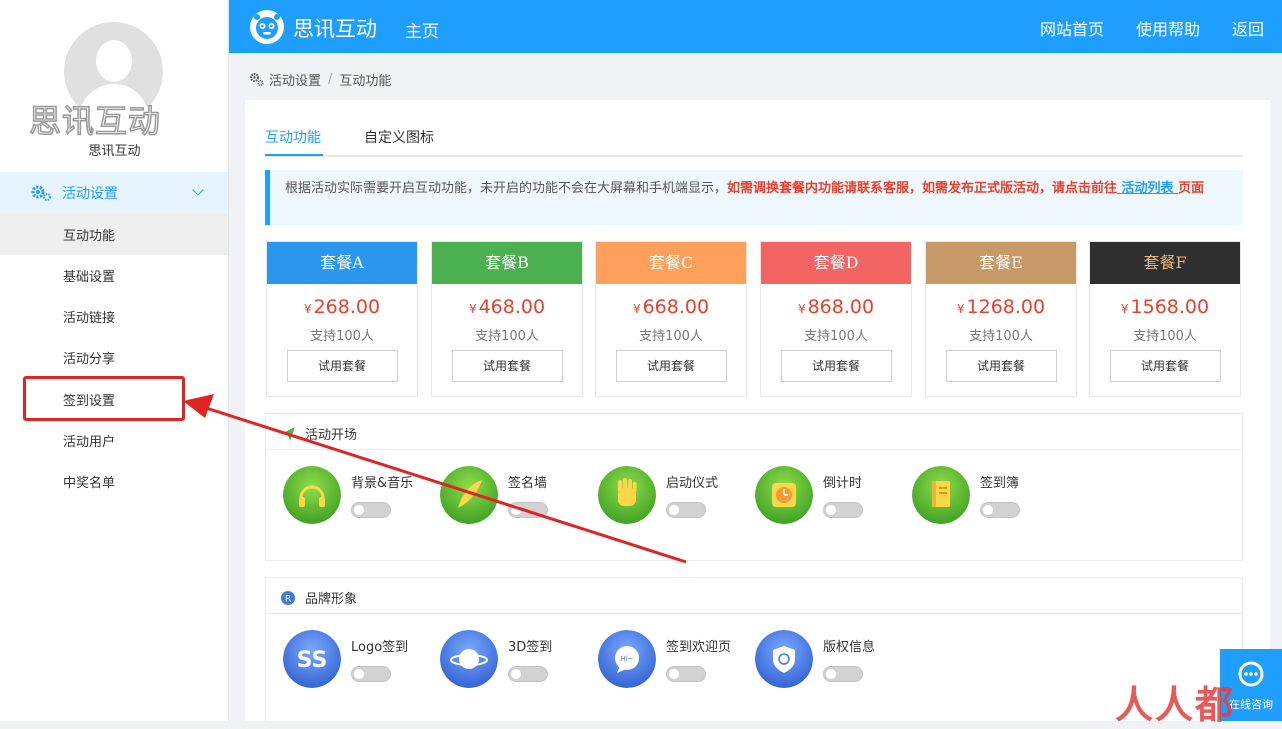  What do you see at coordinates (671, 319) in the screenshot?
I see `package-card: 套餐C ¥668.00 支持100人 试用套餐` at bounding box center [671, 319].